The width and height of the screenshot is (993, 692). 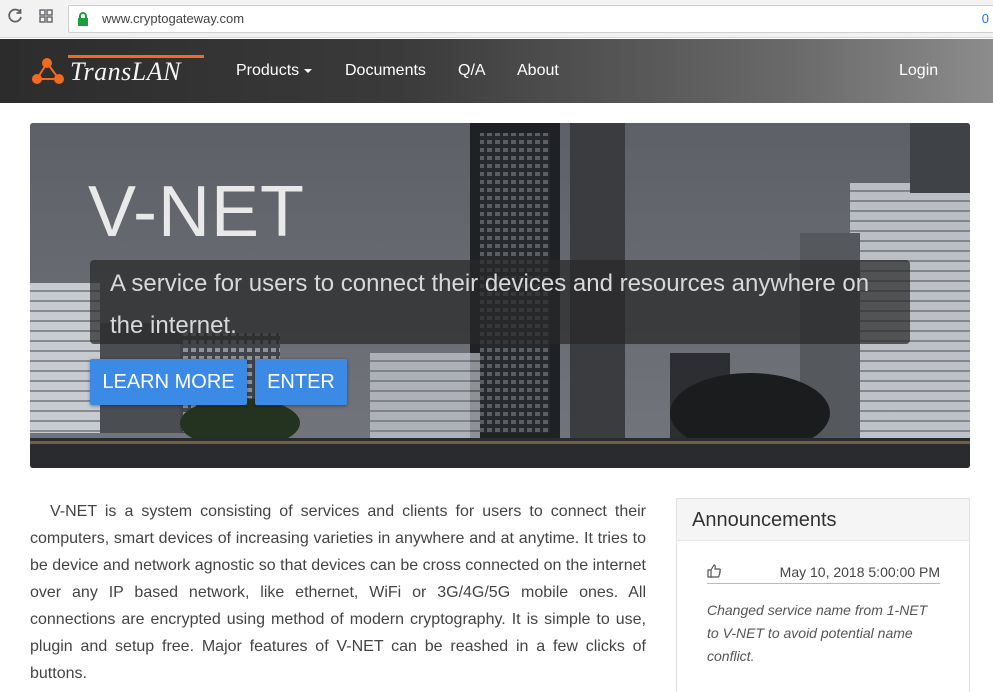 What do you see at coordinates (385, 71) in the screenshot?
I see `nav-documents: Documents` at bounding box center [385, 71].